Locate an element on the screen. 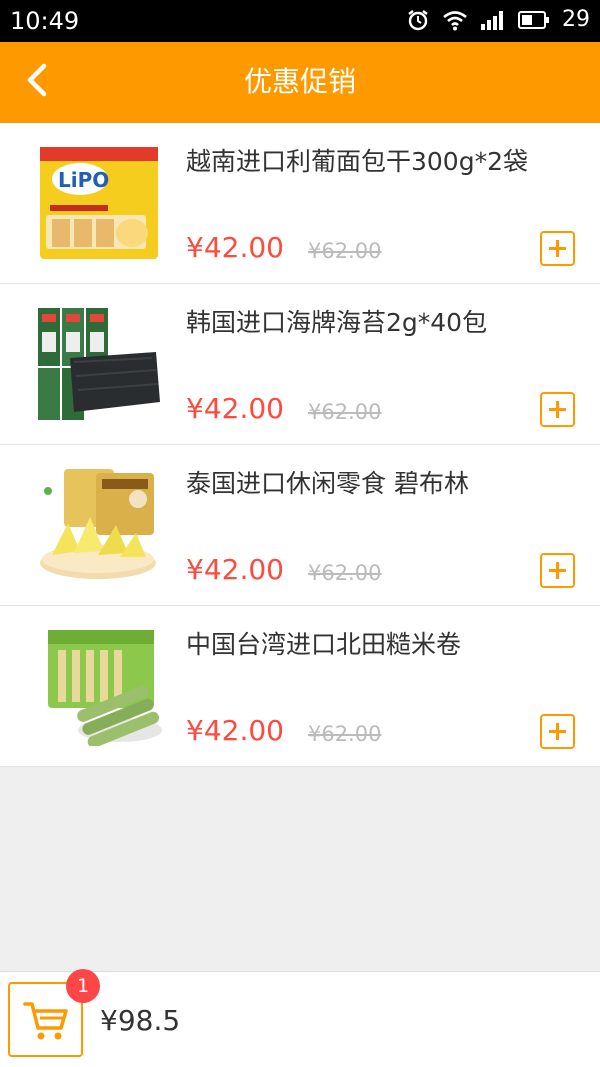 The width and height of the screenshot is (600, 1067). product-title: 泰国进口休闲零食 碧布林 is located at coordinates (327, 483).